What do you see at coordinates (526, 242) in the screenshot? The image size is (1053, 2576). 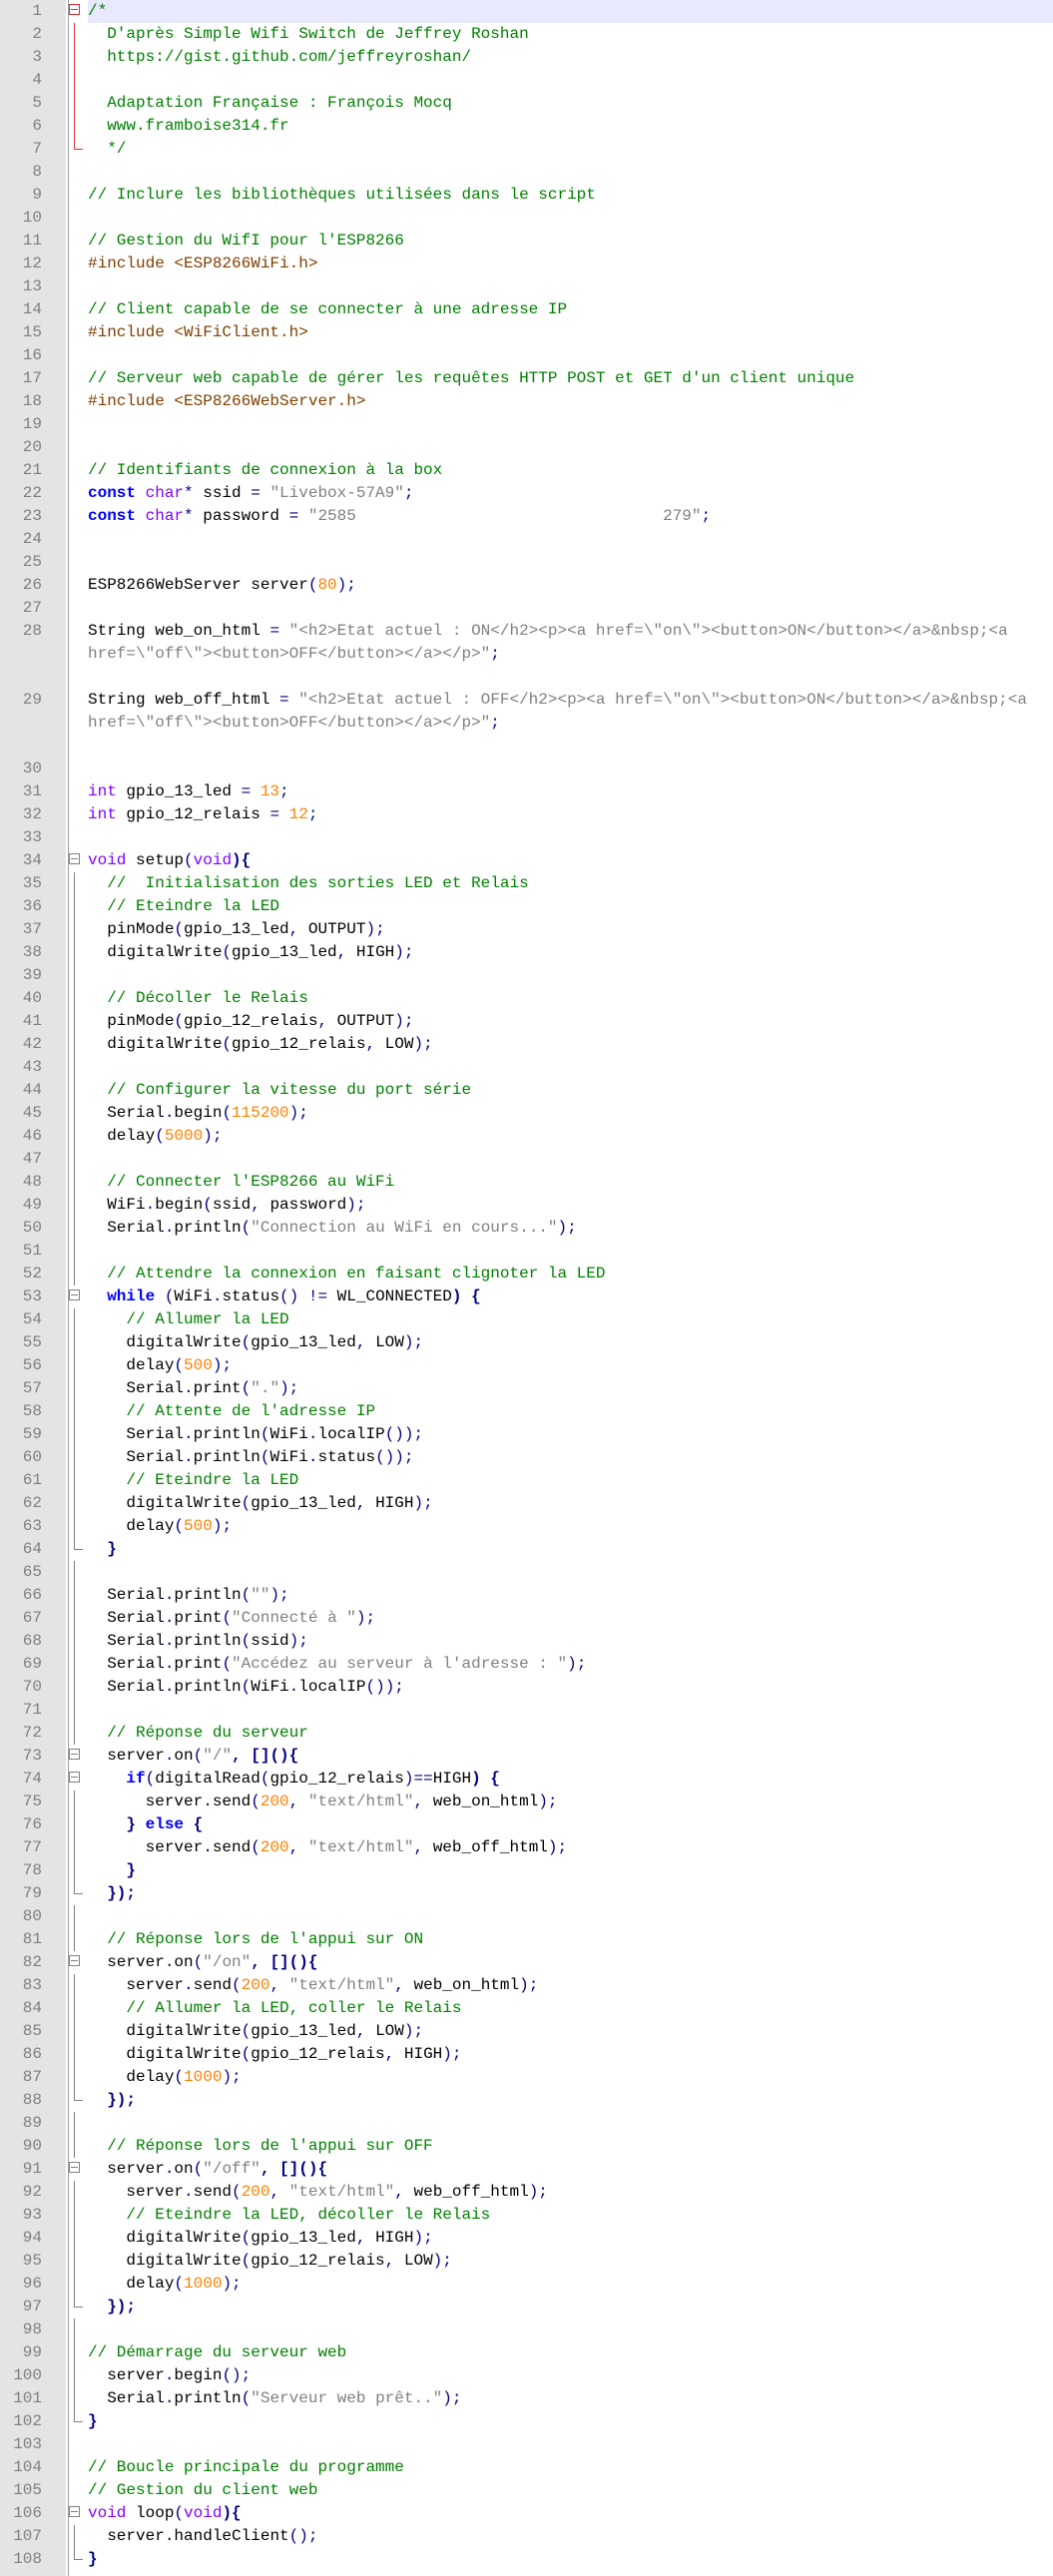 I see `code-line: 11 // Gestion du WifI pour l'ESP8266` at bounding box center [526, 242].